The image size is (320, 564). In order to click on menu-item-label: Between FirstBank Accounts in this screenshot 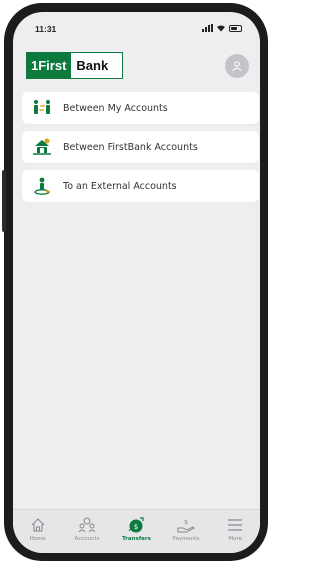, I will do `click(130, 147)`.